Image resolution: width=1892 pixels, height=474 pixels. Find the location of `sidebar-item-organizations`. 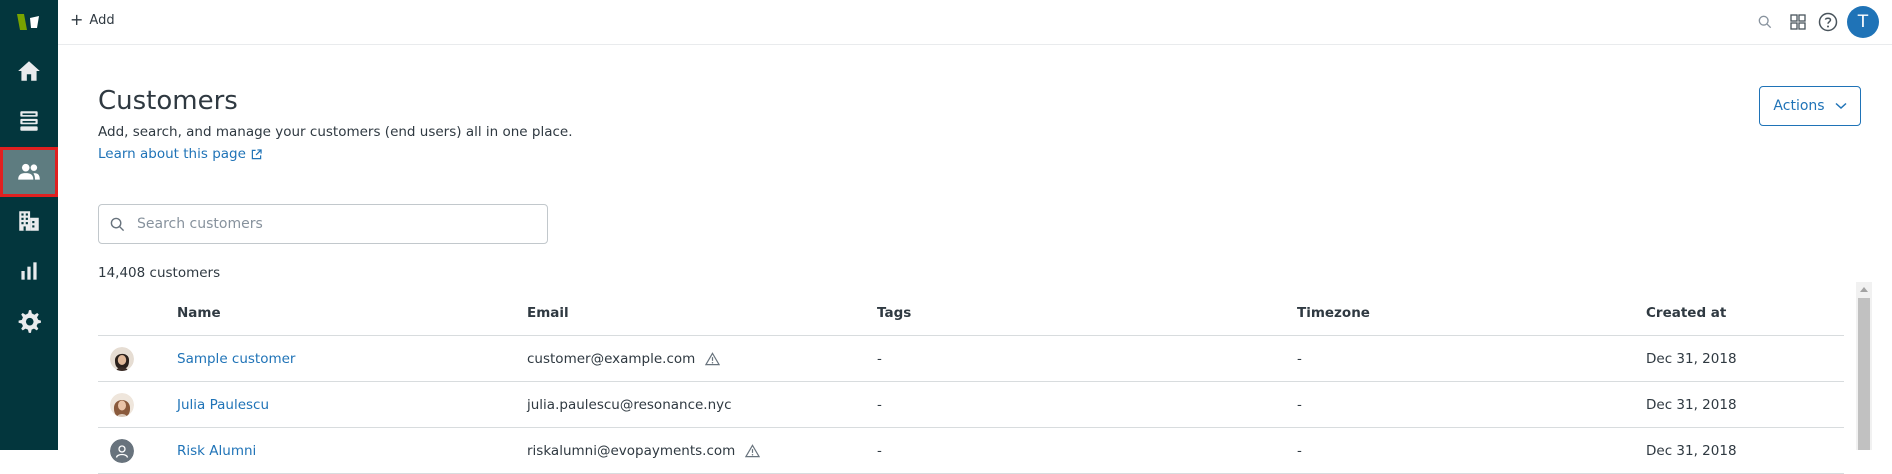

sidebar-item-organizations is located at coordinates (29, 221).